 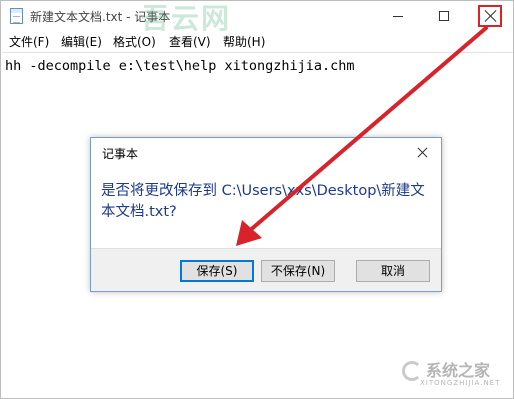 What do you see at coordinates (29, 41) in the screenshot?
I see `menu-file: 文件(F)` at bounding box center [29, 41].